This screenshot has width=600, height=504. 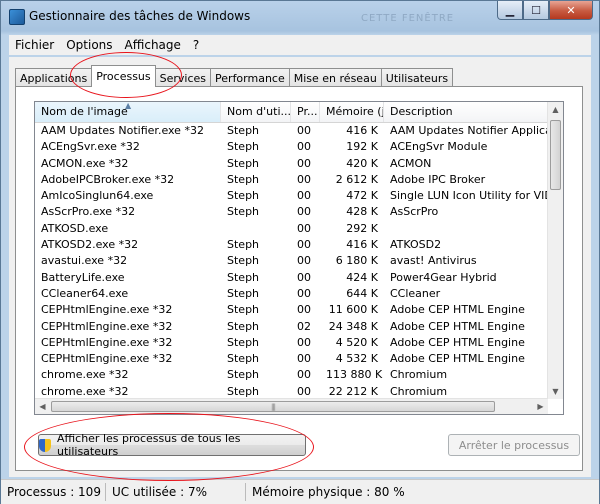 I want to click on menu-options: Options, so click(x=89, y=45).